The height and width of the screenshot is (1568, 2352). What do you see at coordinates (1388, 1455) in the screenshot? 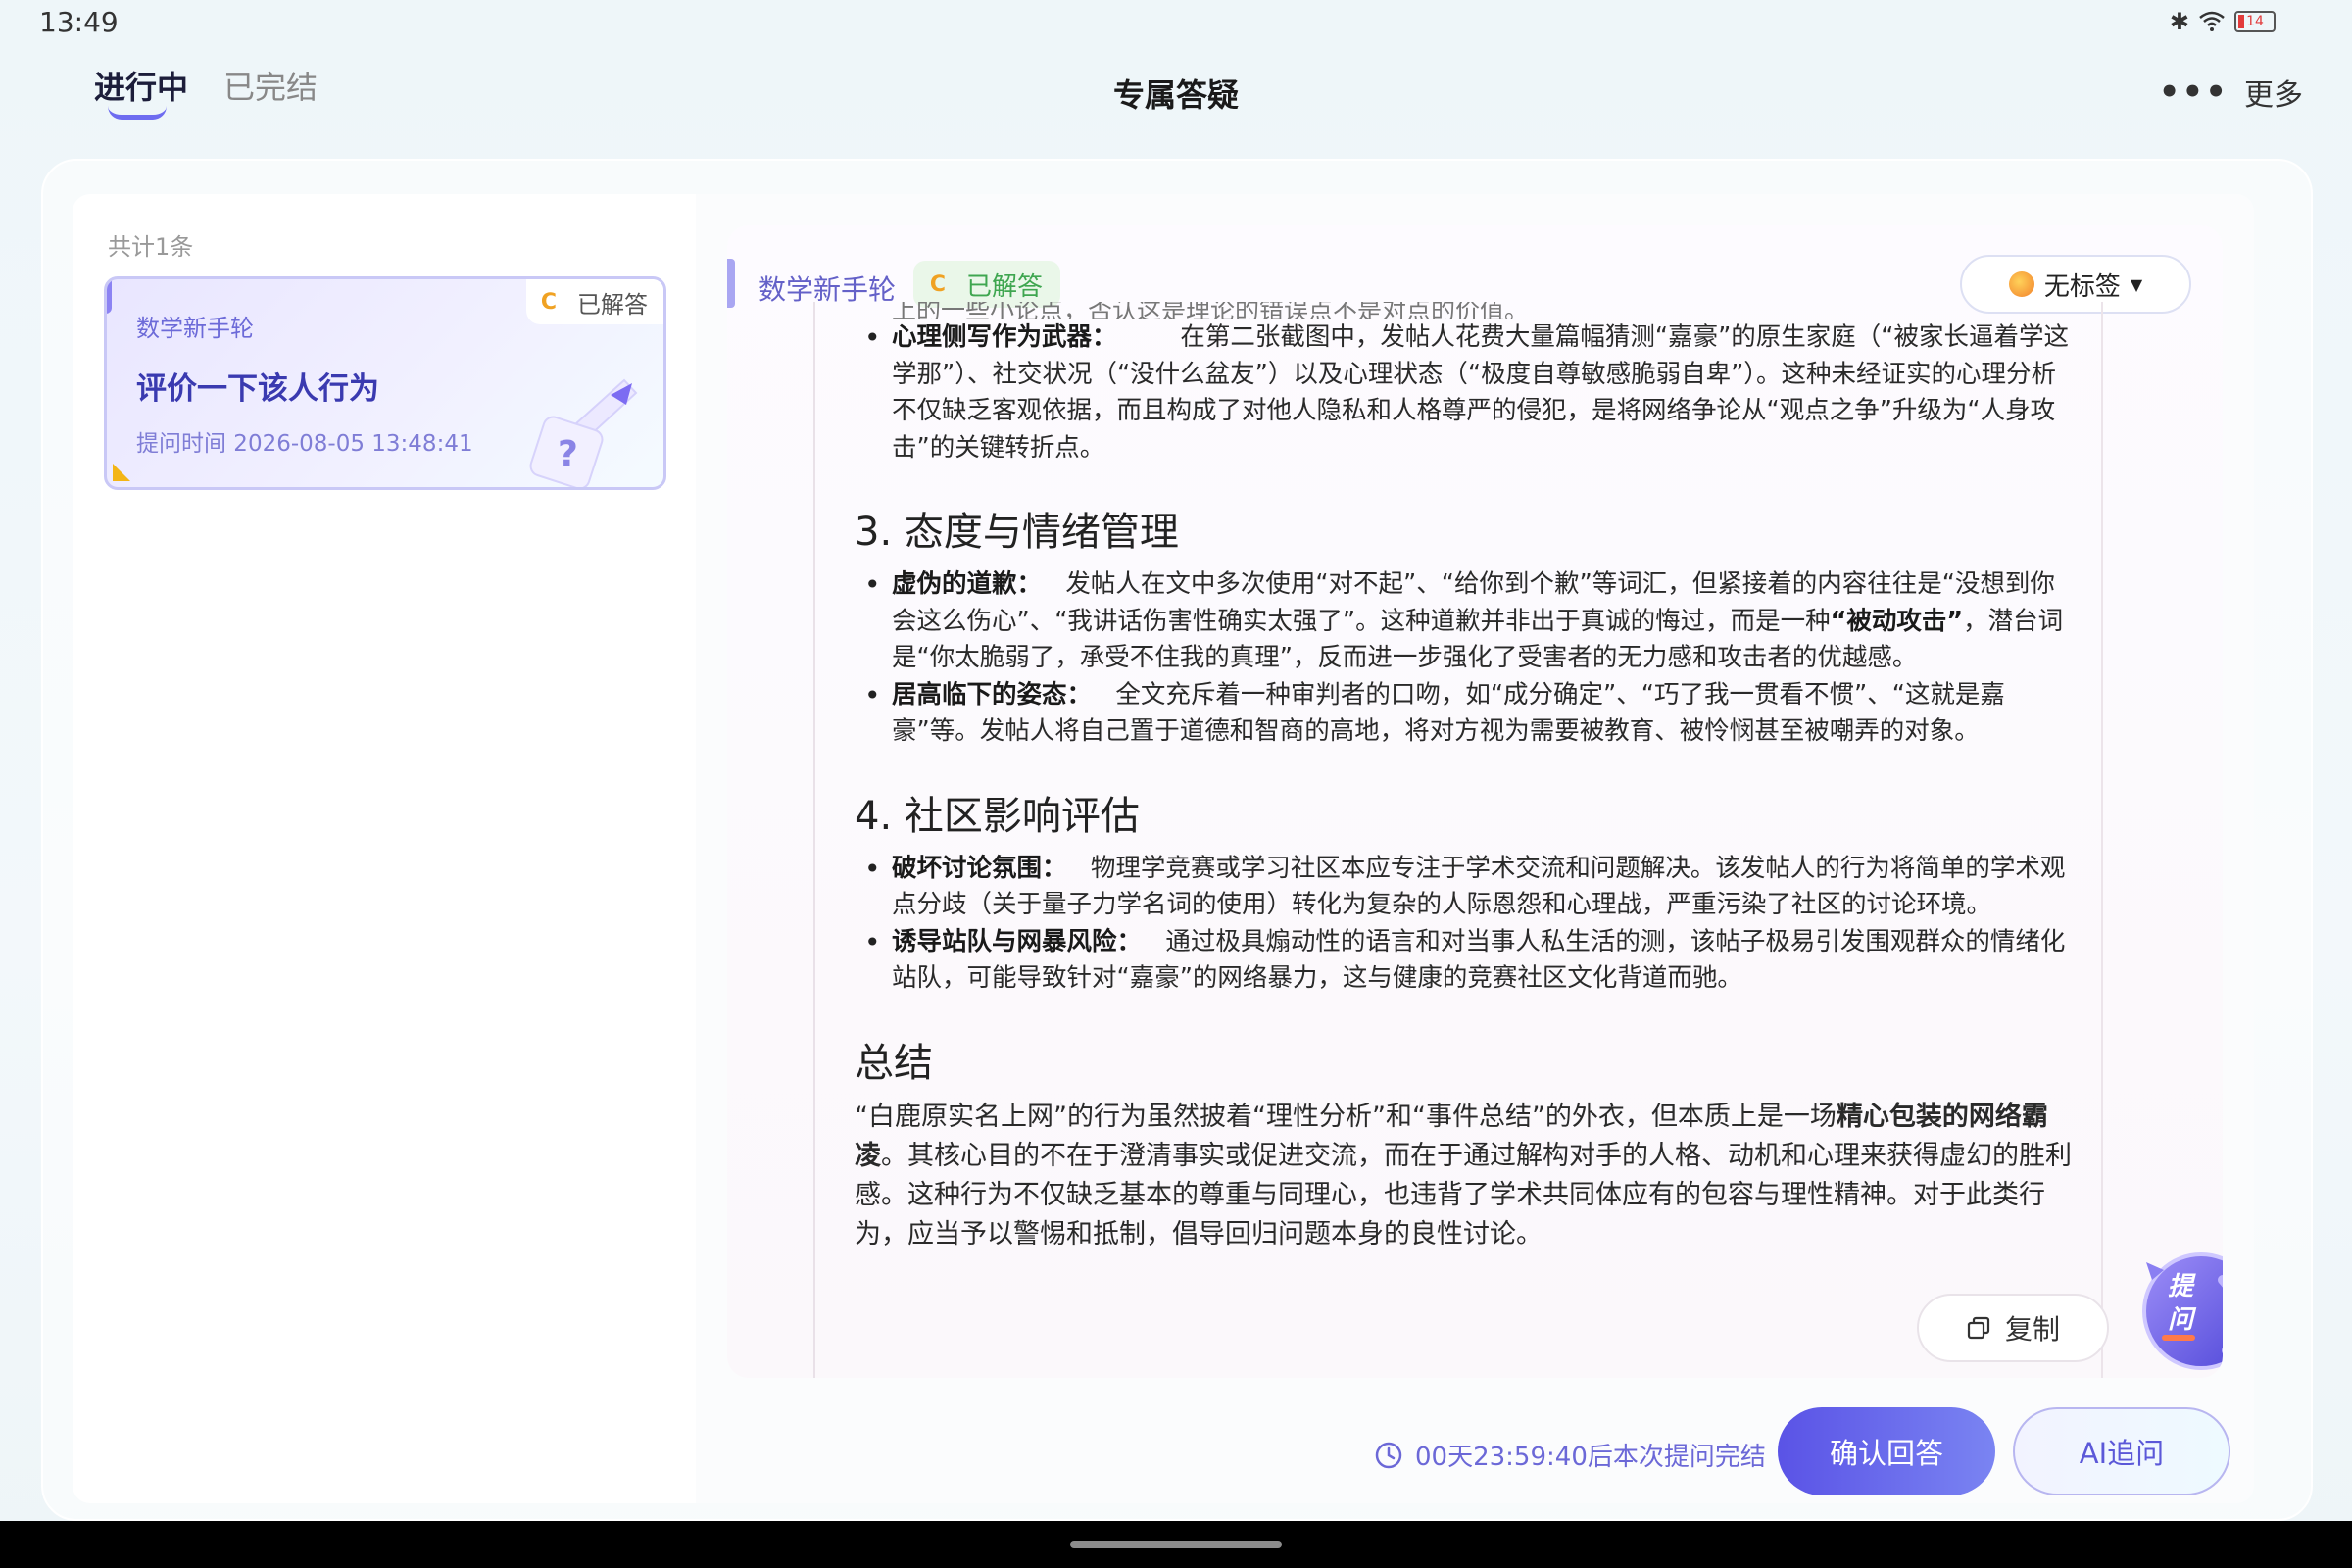
I see `clock-icon` at bounding box center [1388, 1455].